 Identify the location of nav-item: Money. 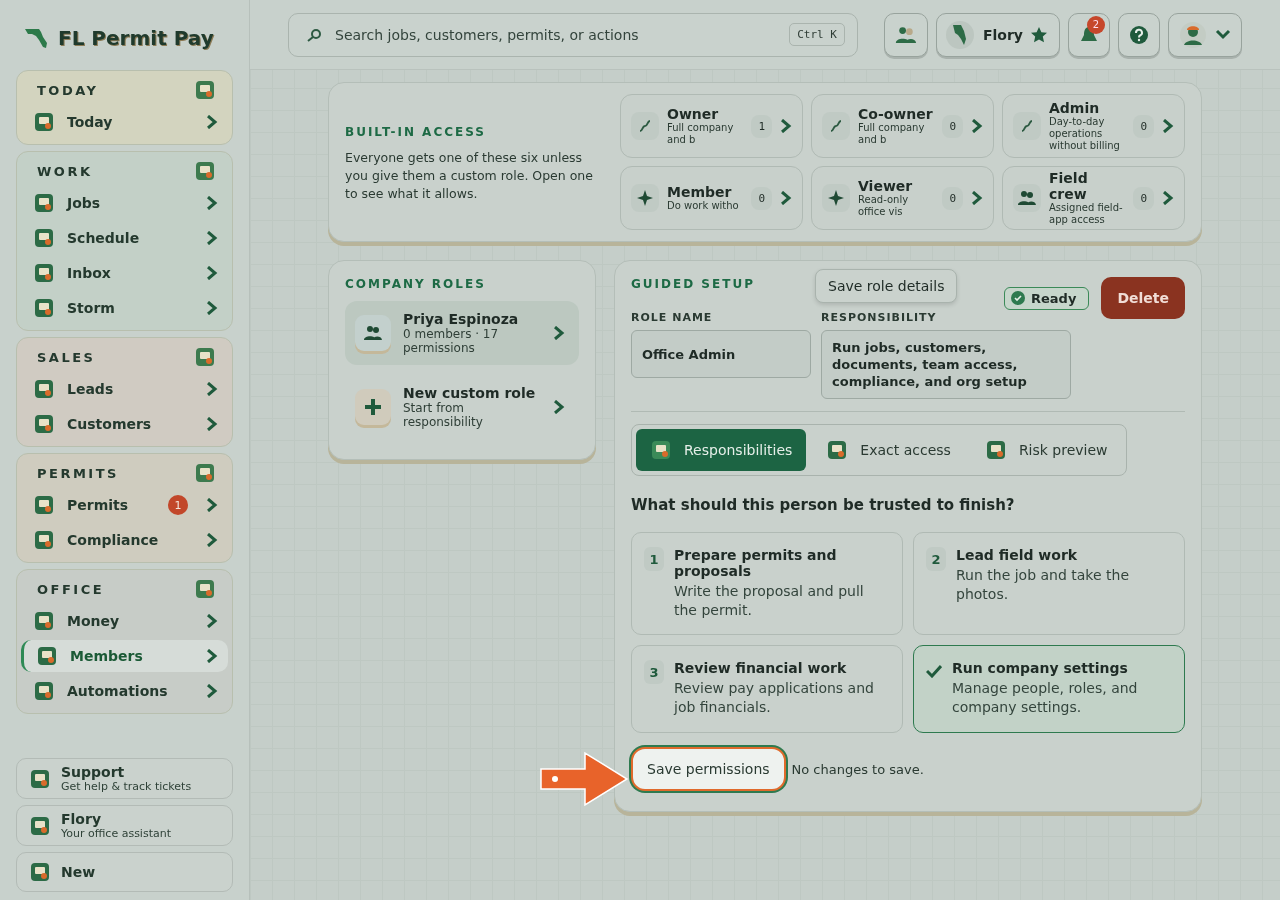
(124, 621).